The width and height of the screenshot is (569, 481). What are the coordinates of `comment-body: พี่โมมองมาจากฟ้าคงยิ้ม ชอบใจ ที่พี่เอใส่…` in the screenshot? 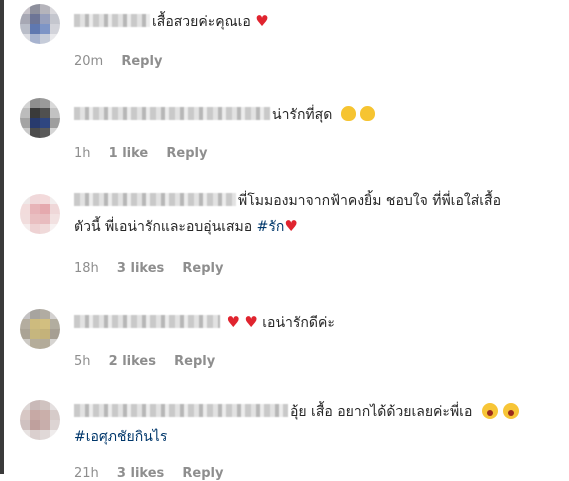 It's located at (369, 201).